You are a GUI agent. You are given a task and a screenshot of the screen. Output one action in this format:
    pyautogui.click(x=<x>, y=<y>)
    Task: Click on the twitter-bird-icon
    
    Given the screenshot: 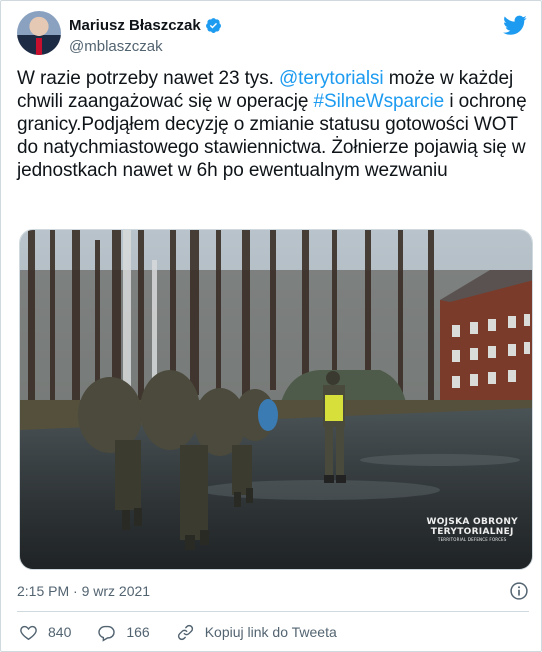 What is the action you would take?
    pyautogui.click(x=515, y=25)
    